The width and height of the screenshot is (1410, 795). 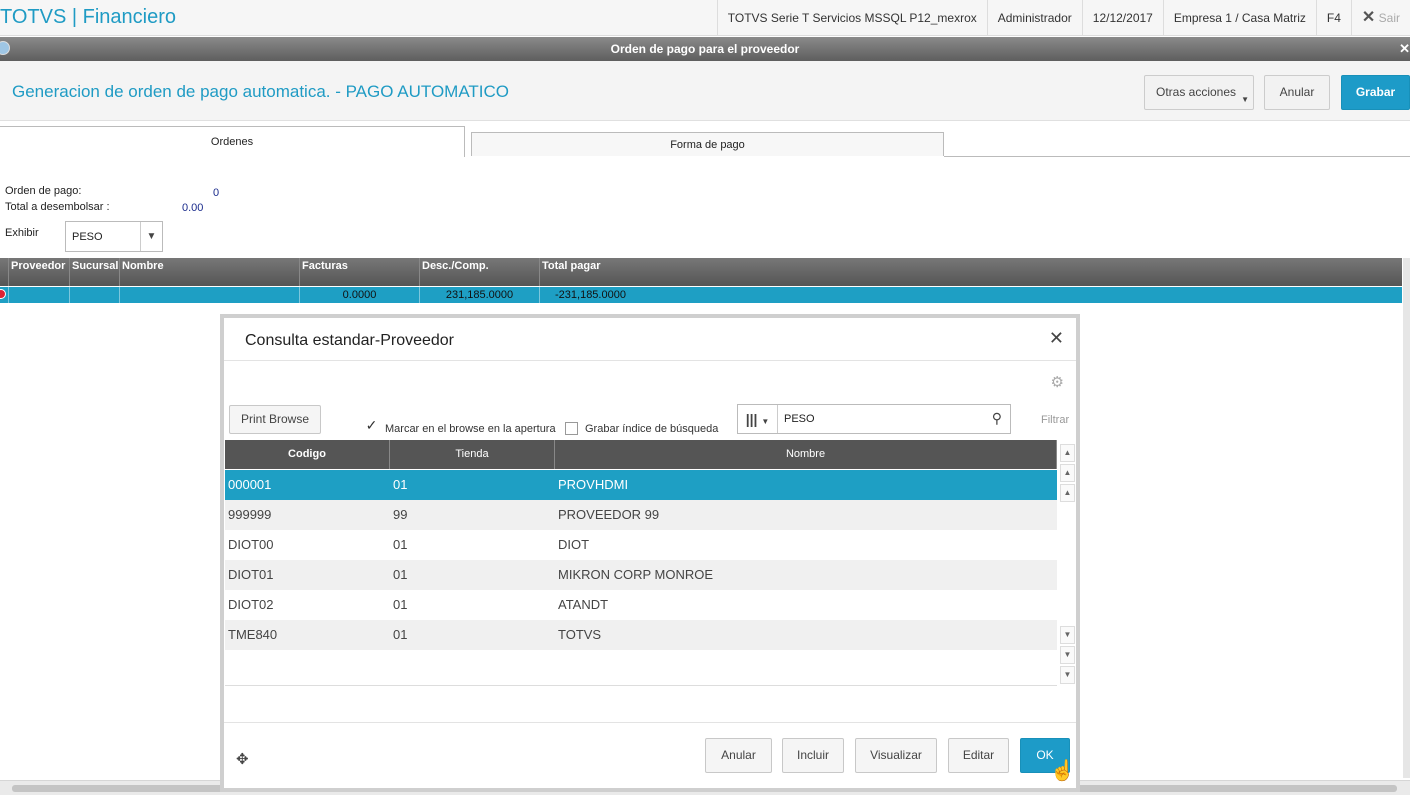 What do you see at coordinates (707, 144) in the screenshot?
I see `tab-forma-de-pago: Forma de pago` at bounding box center [707, 144].